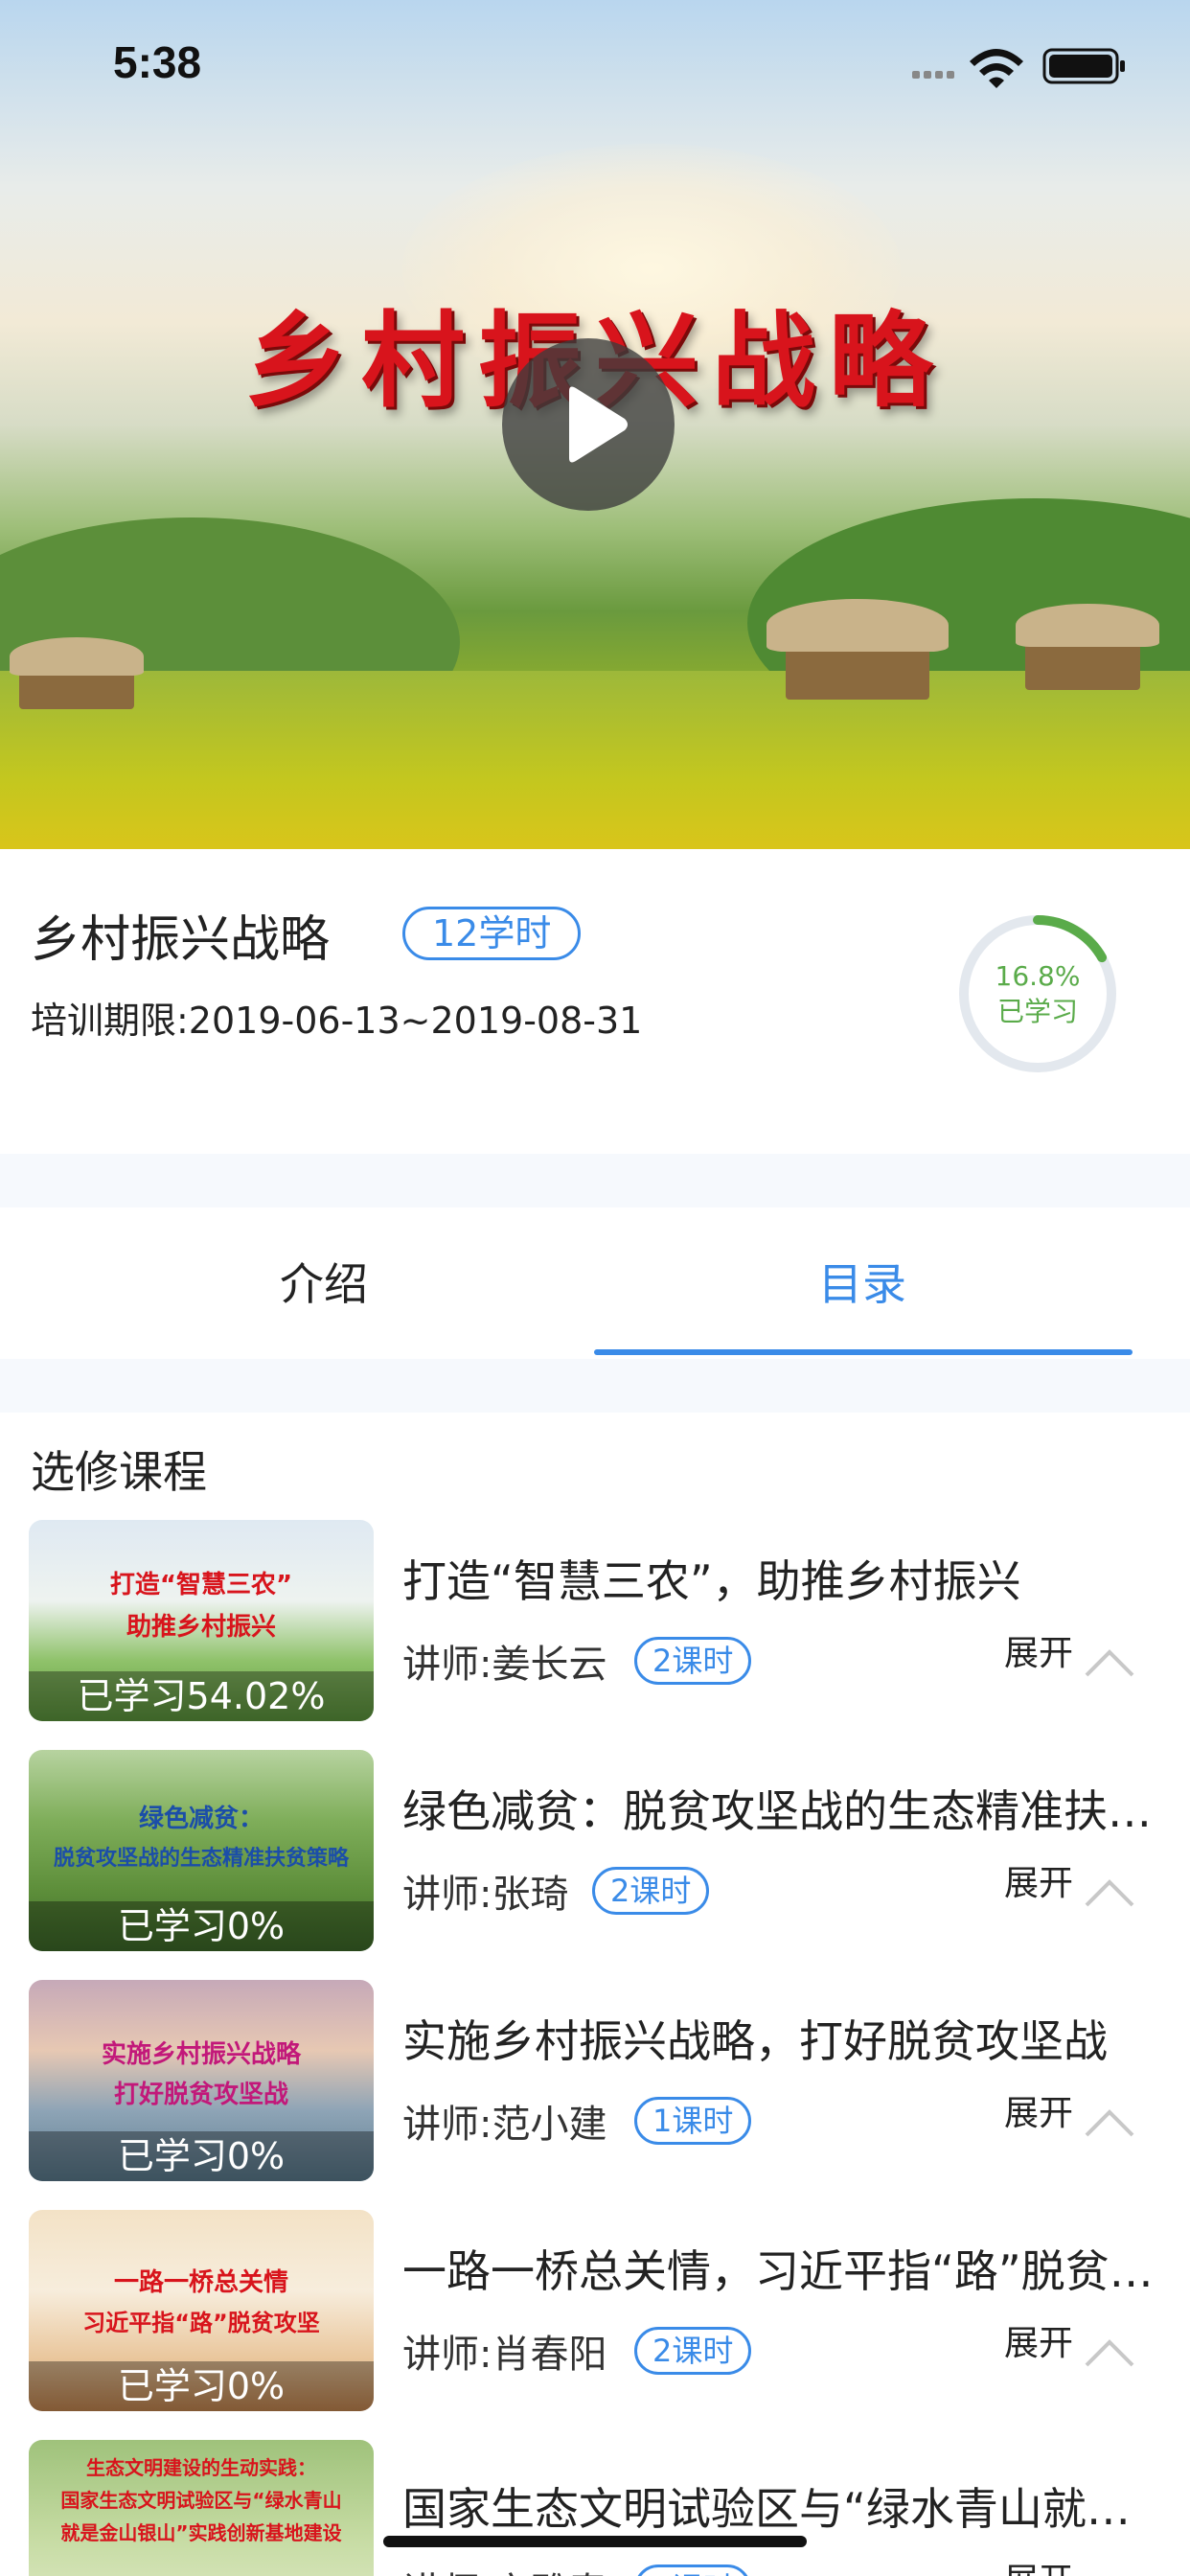 The height and width of the screenshot is (2576, 1190). I want to click on hero-roof-far-right, so click(1088, 625).